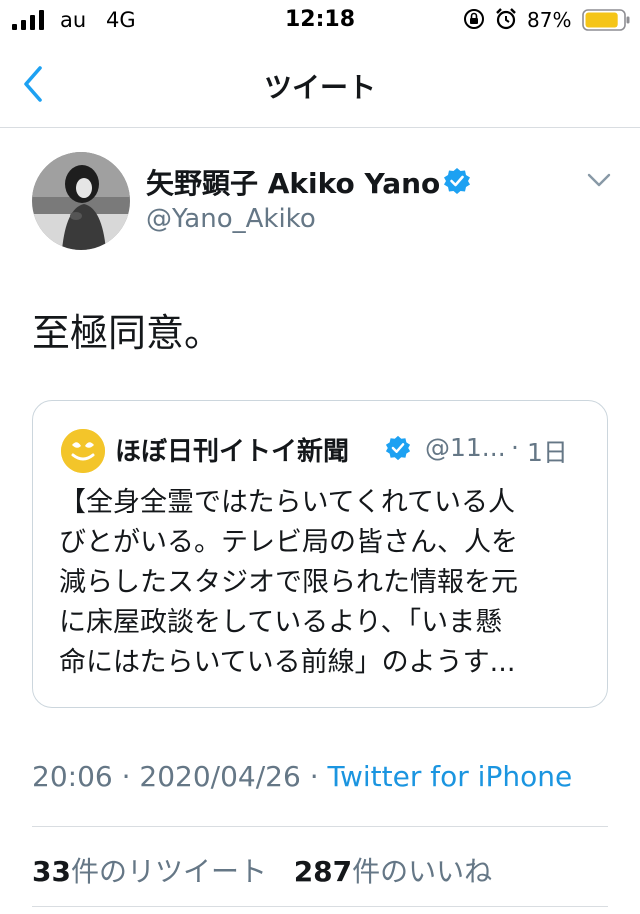 This screenshot has height=914, width=640. I want to click on quoted-author-name: ほぼ日刊イトイ新聞, so click(232, 452).